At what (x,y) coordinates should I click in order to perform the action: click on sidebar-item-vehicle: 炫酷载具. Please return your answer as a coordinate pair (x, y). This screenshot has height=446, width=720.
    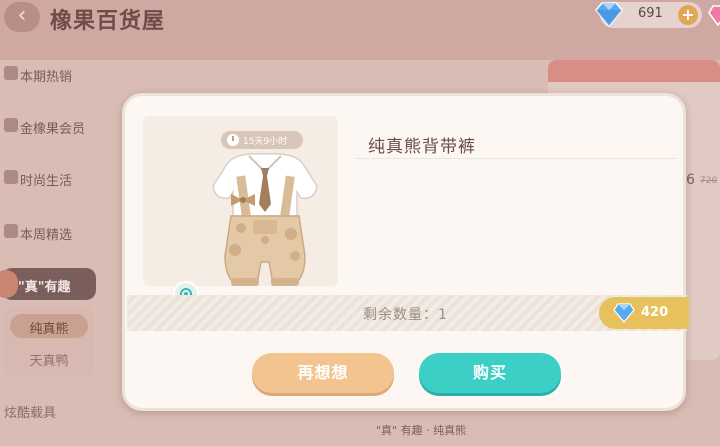
    Looking at the image, I should click on (30, 411).